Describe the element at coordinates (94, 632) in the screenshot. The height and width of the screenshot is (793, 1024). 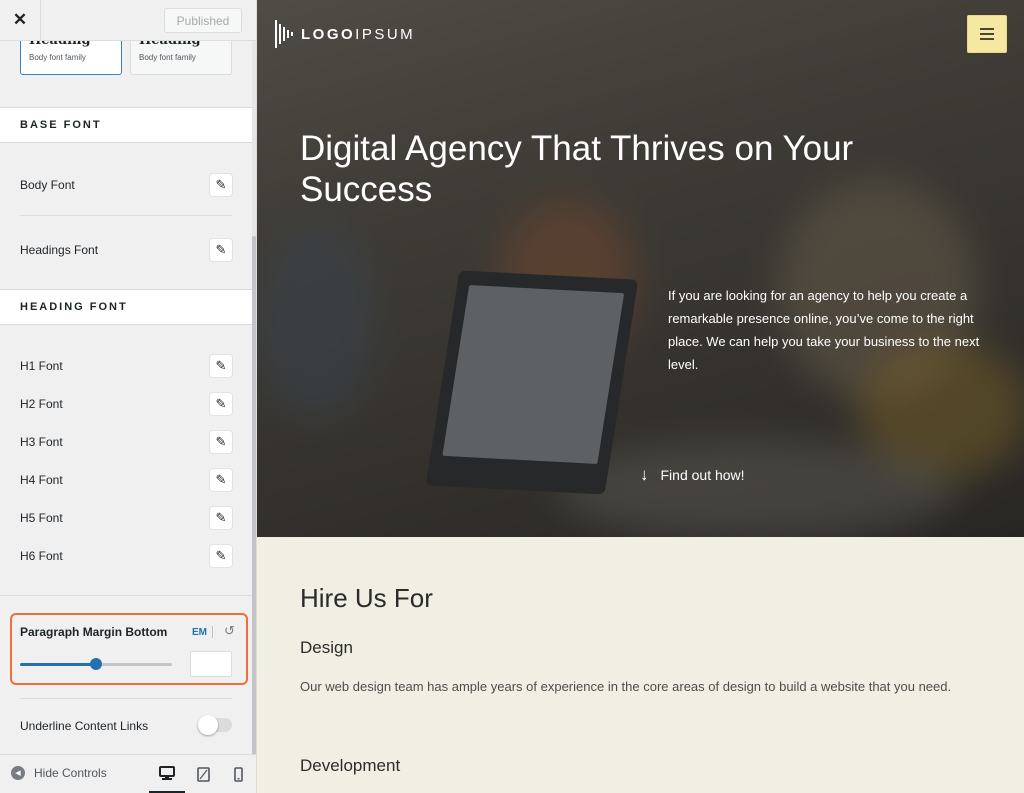
I see `paragraph-margin-label: Paragraph Margin Bottom` at that location.